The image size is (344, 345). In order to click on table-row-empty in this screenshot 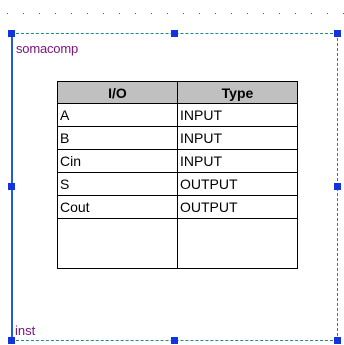, I will do `click(177, 243)`.